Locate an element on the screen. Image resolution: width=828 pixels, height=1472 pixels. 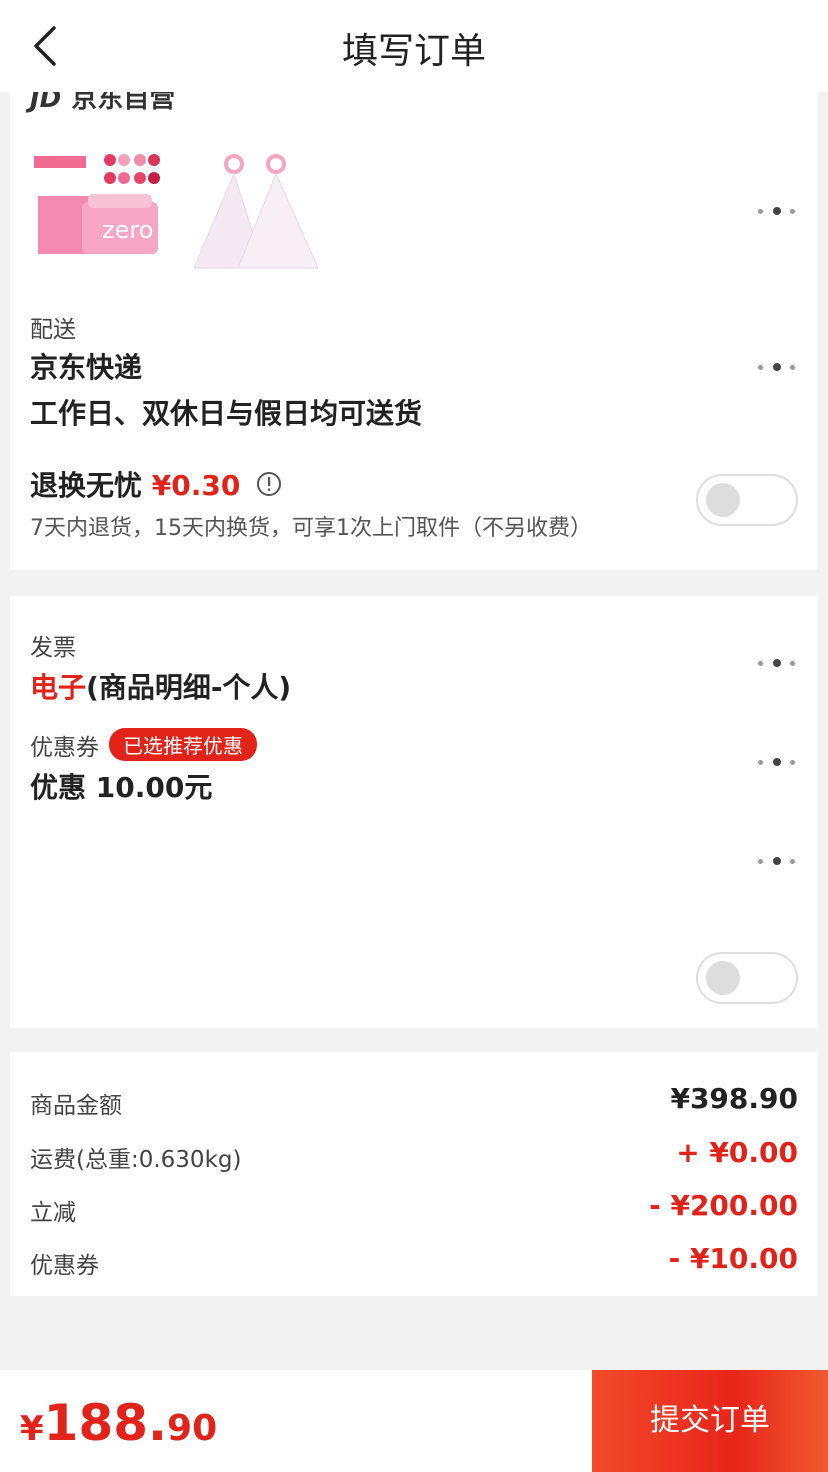
return-service-title: 退换无忧 ¥0.30 is located at coordinates (156, 484).